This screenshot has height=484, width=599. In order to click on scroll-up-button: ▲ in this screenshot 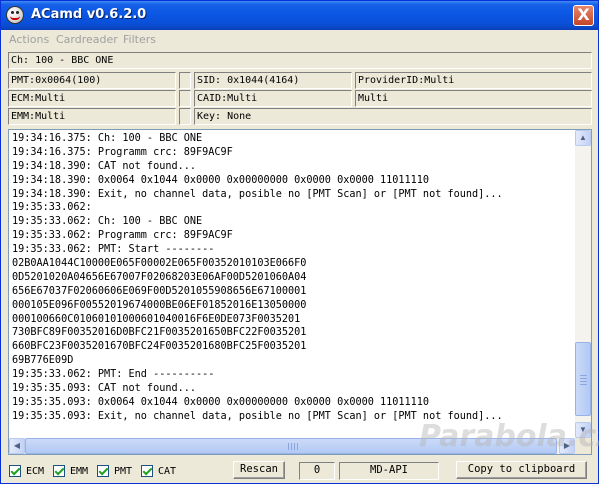, I will do `click(583, 138)`.